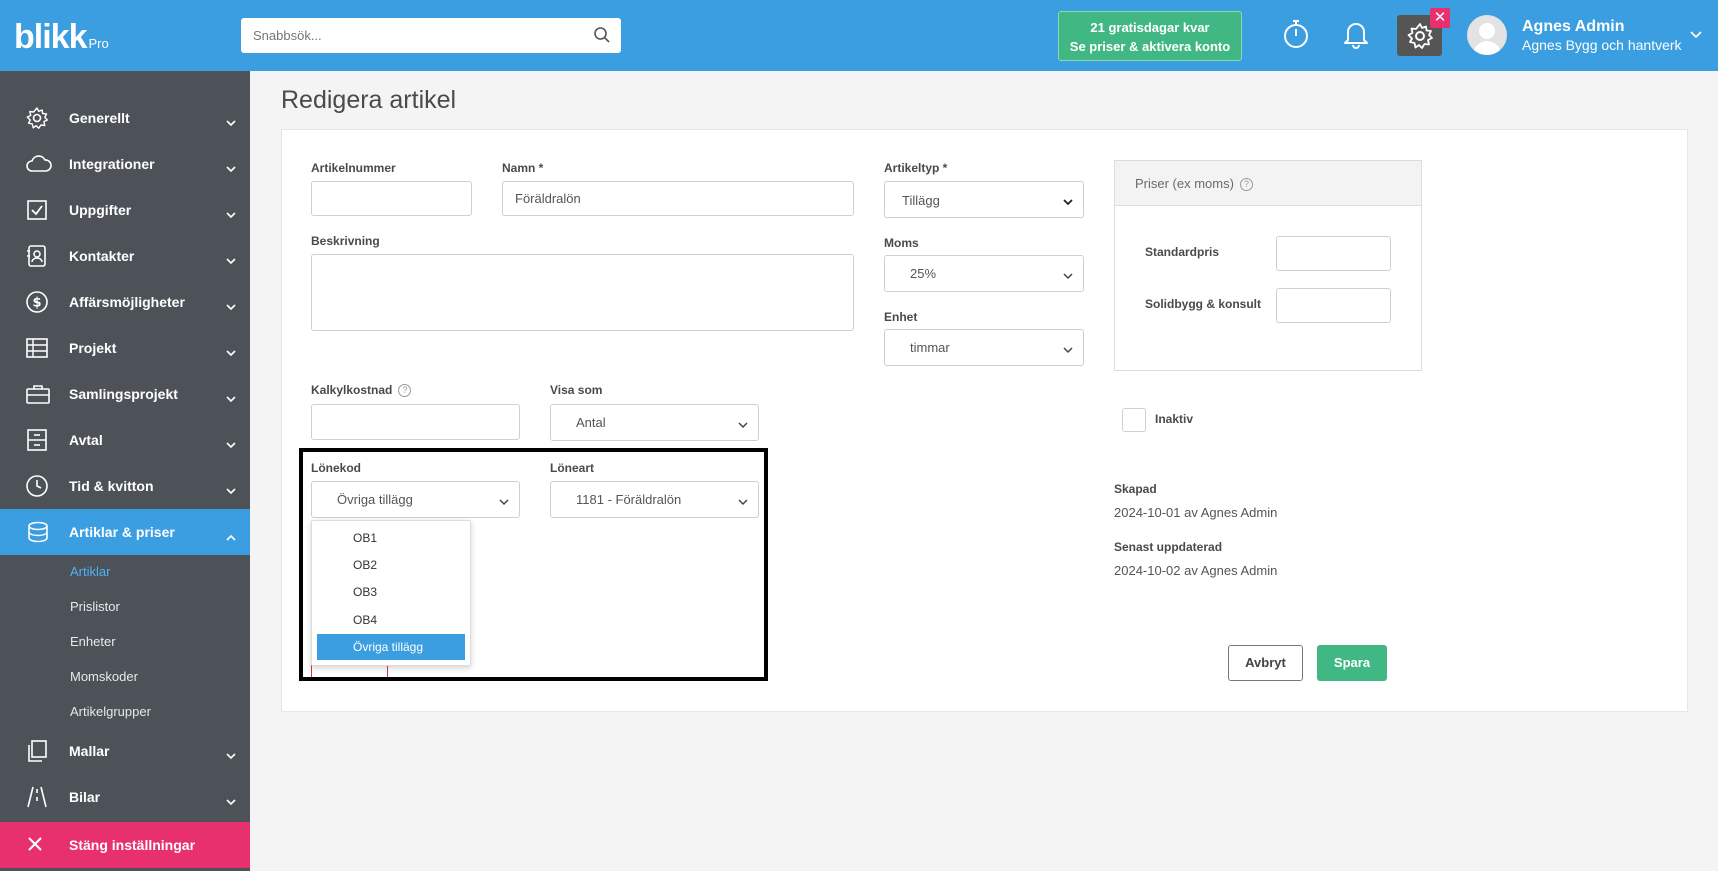 Image resolution: width=1718 pixels, height=871 pixels. Describe the element at coordinates (1356, 35) in the screenshot. I see `bell-icon` at that location.